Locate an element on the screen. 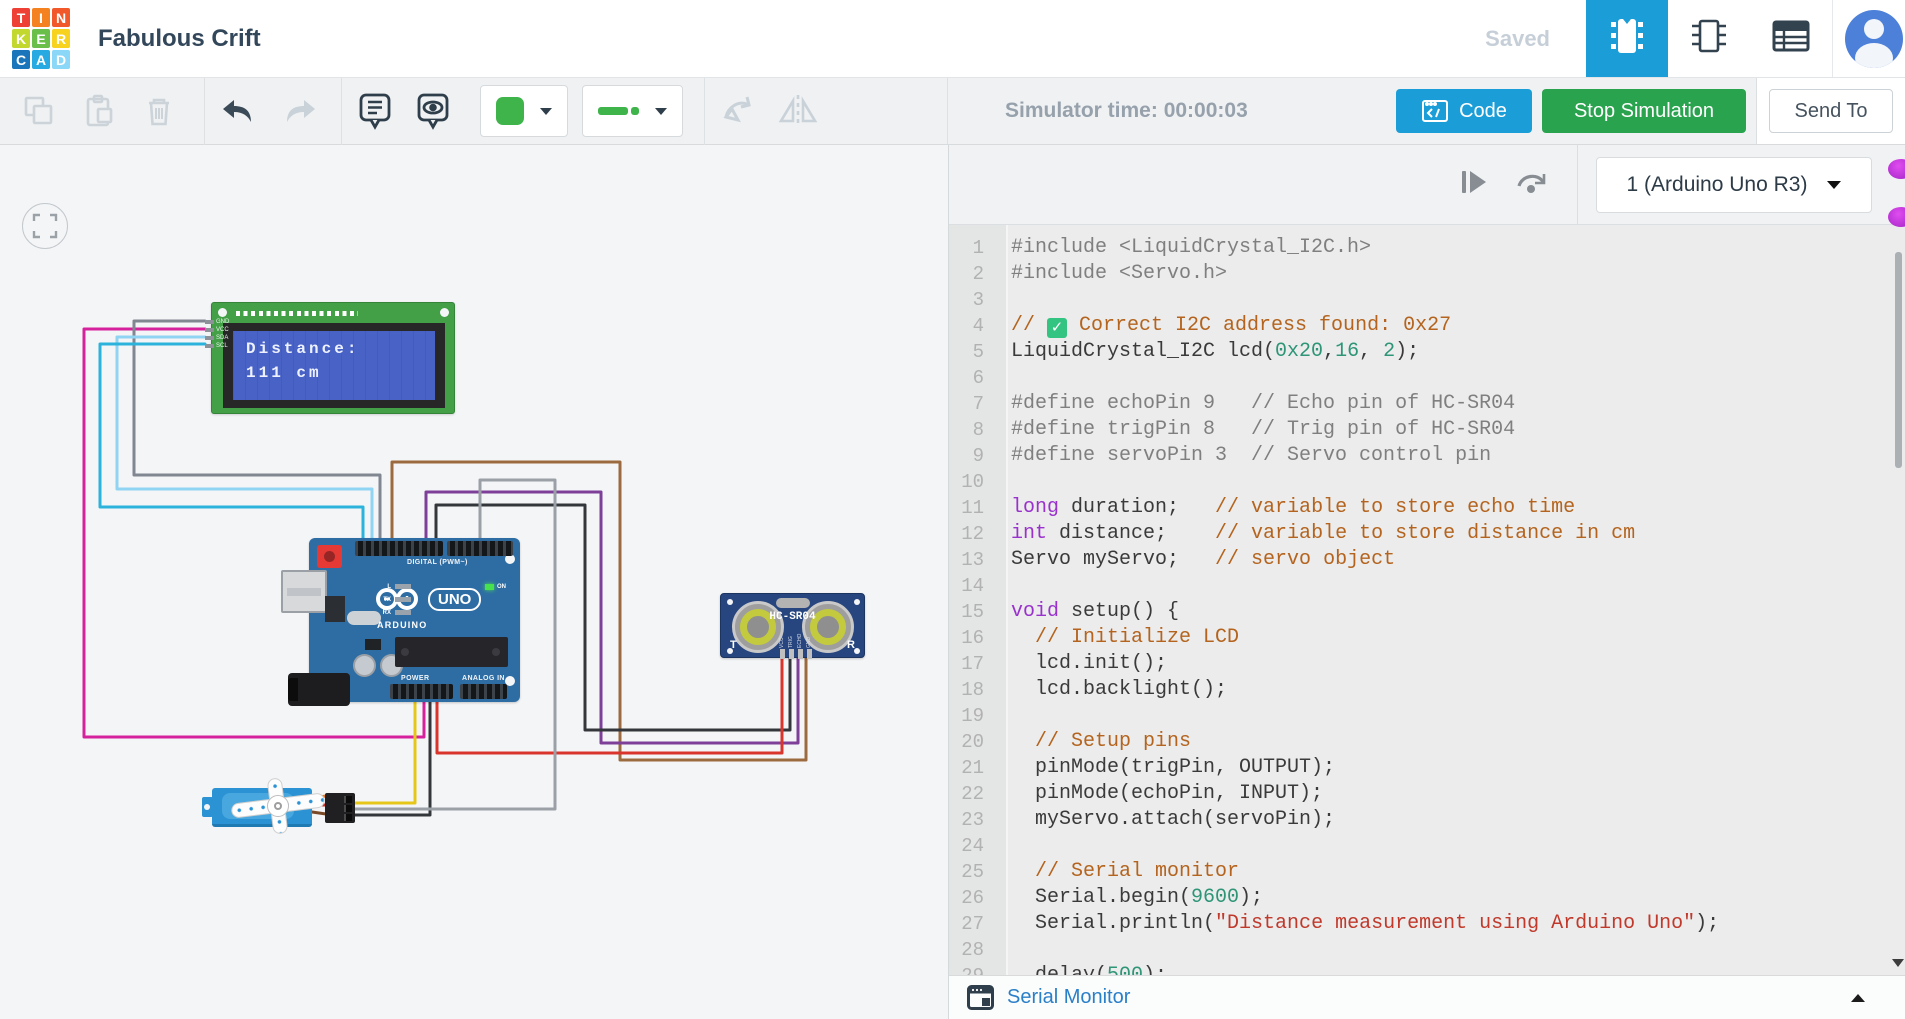  lcd-pin-scl: SCL is located at coordinates (217, 346).